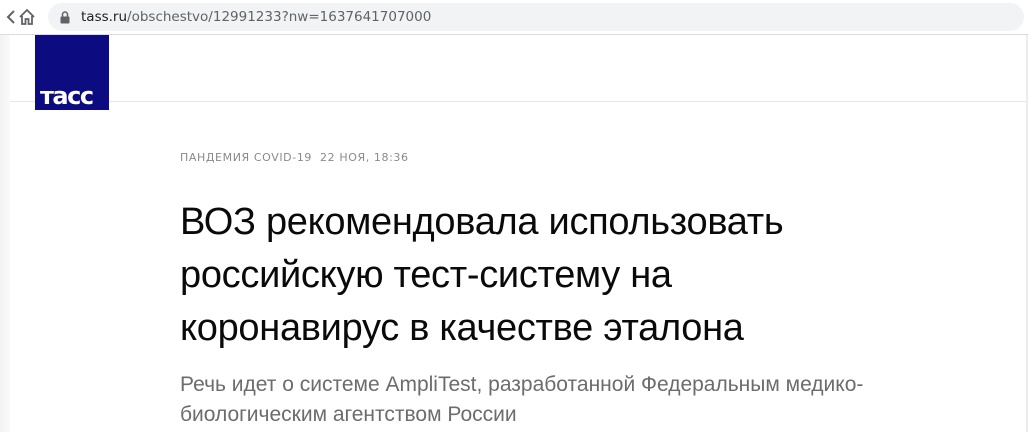  Describe the element at coordinates (72, 72) in the screenshot. I see `tass-logo: тасс` at that location.